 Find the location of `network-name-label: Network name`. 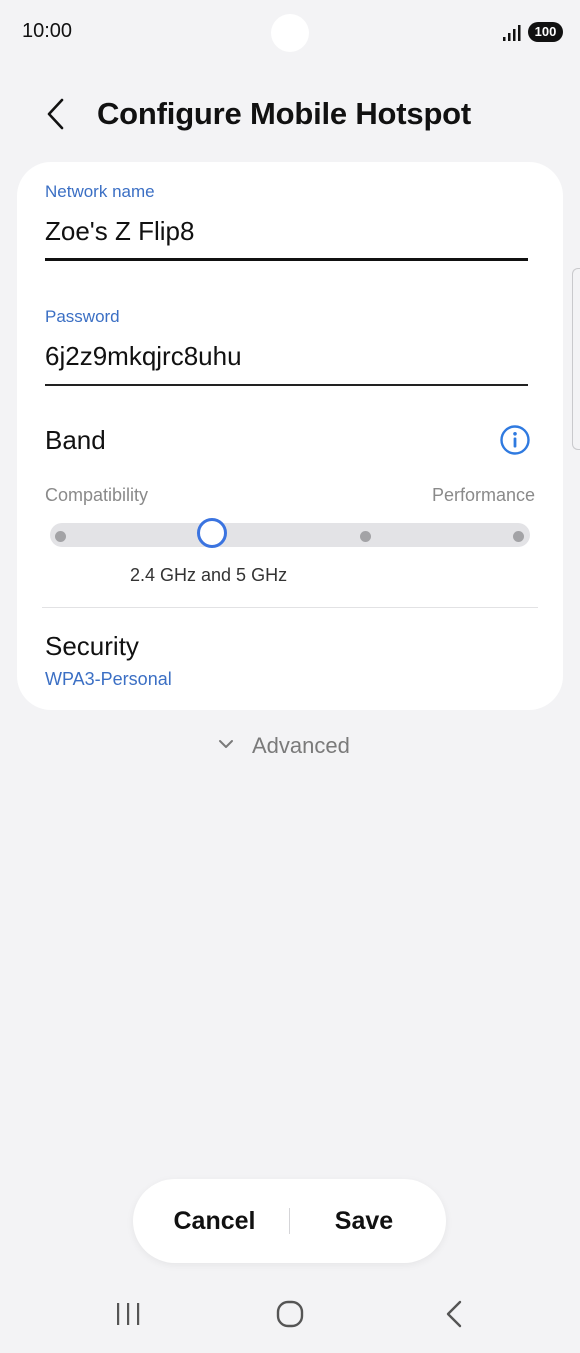

network-name-label: Network name is located at coordinates (100, 191).